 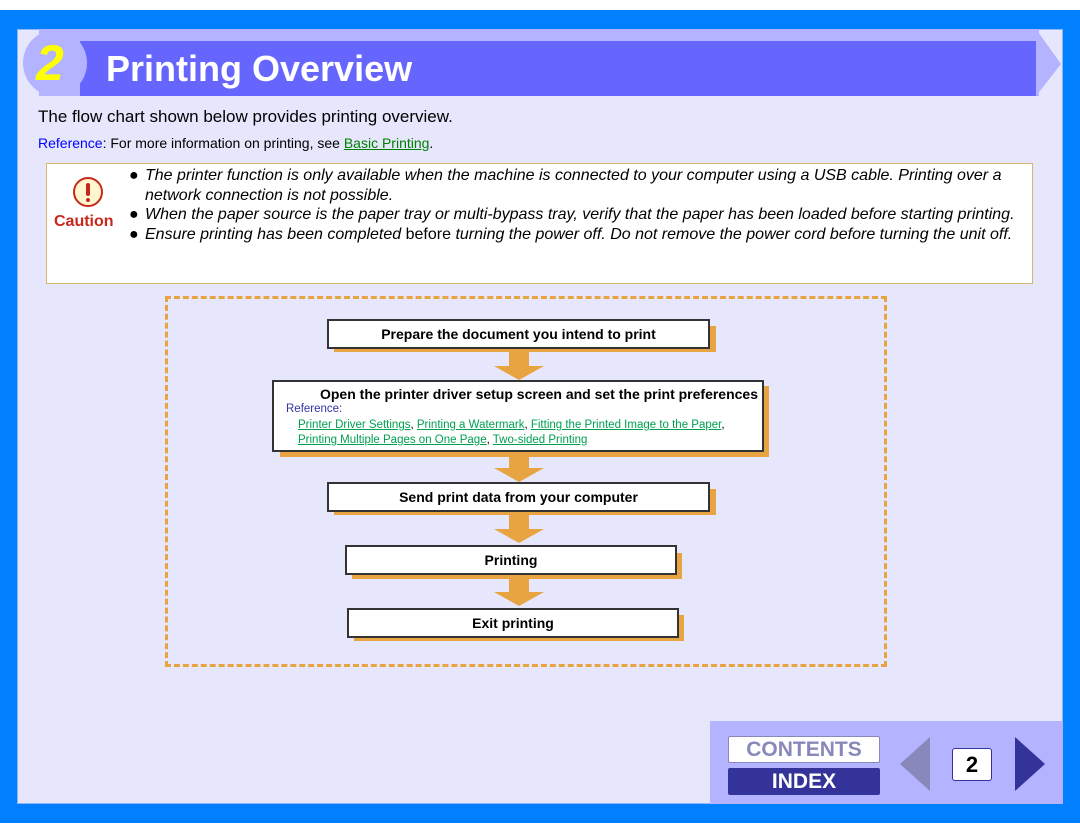 I want to click on page-number: 2, so click(x=972, y=764).